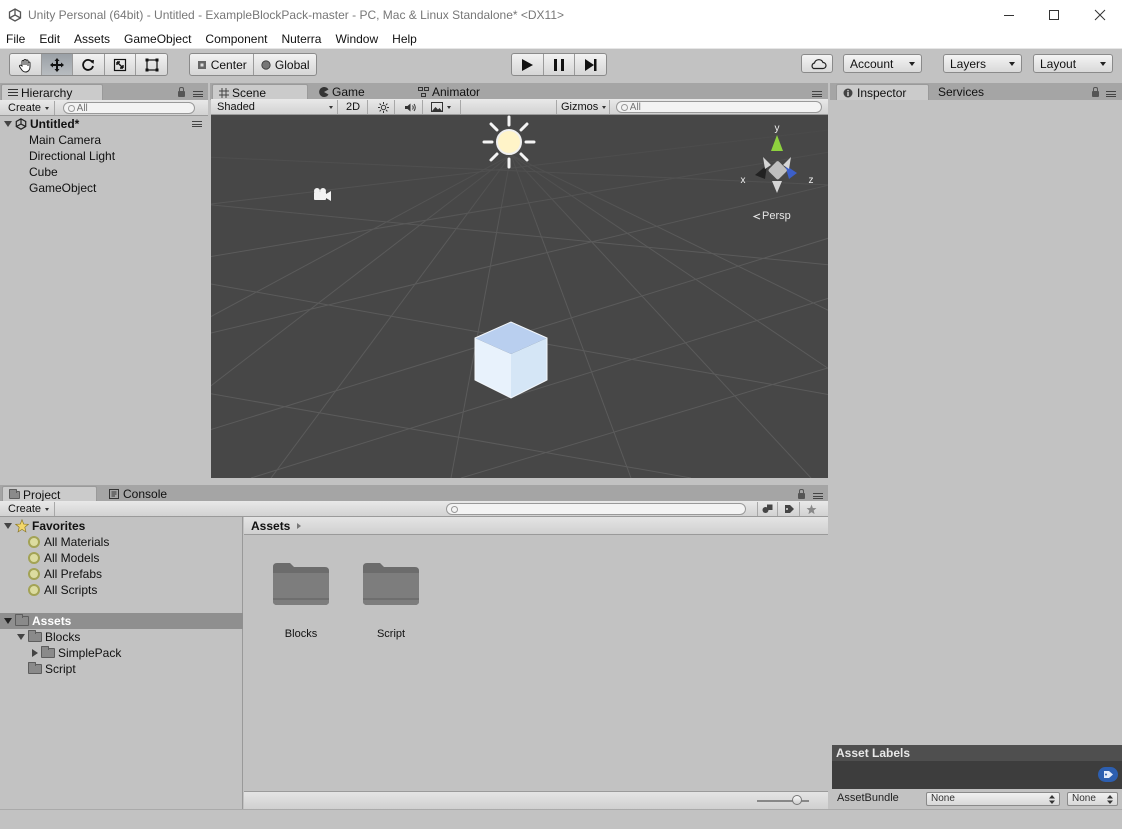  Describe the element at coordinates (602, 509) in the screenshot. I see `project-search-input` at that location.